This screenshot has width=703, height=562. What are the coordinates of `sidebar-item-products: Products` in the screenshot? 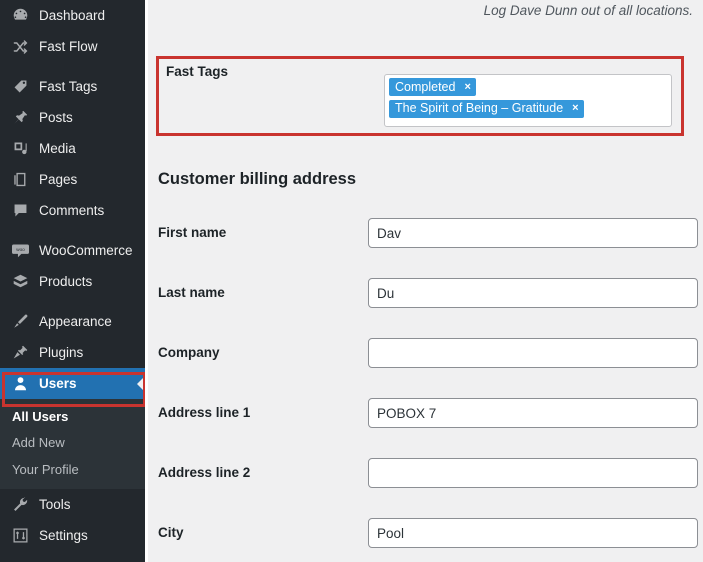 It's located at (72, 281).